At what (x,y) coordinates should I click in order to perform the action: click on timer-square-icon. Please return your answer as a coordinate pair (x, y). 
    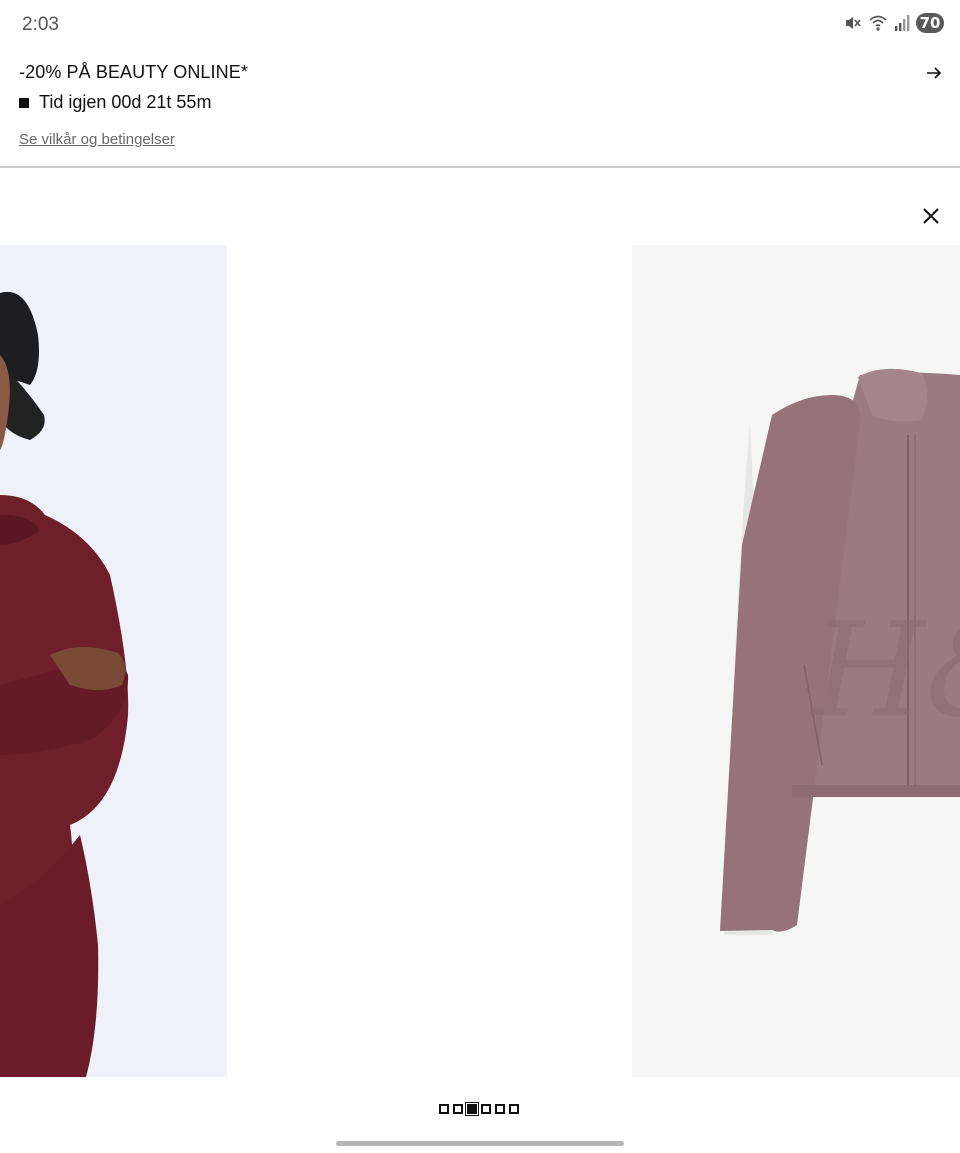
    Looking at the image, I should click on (24, 102).